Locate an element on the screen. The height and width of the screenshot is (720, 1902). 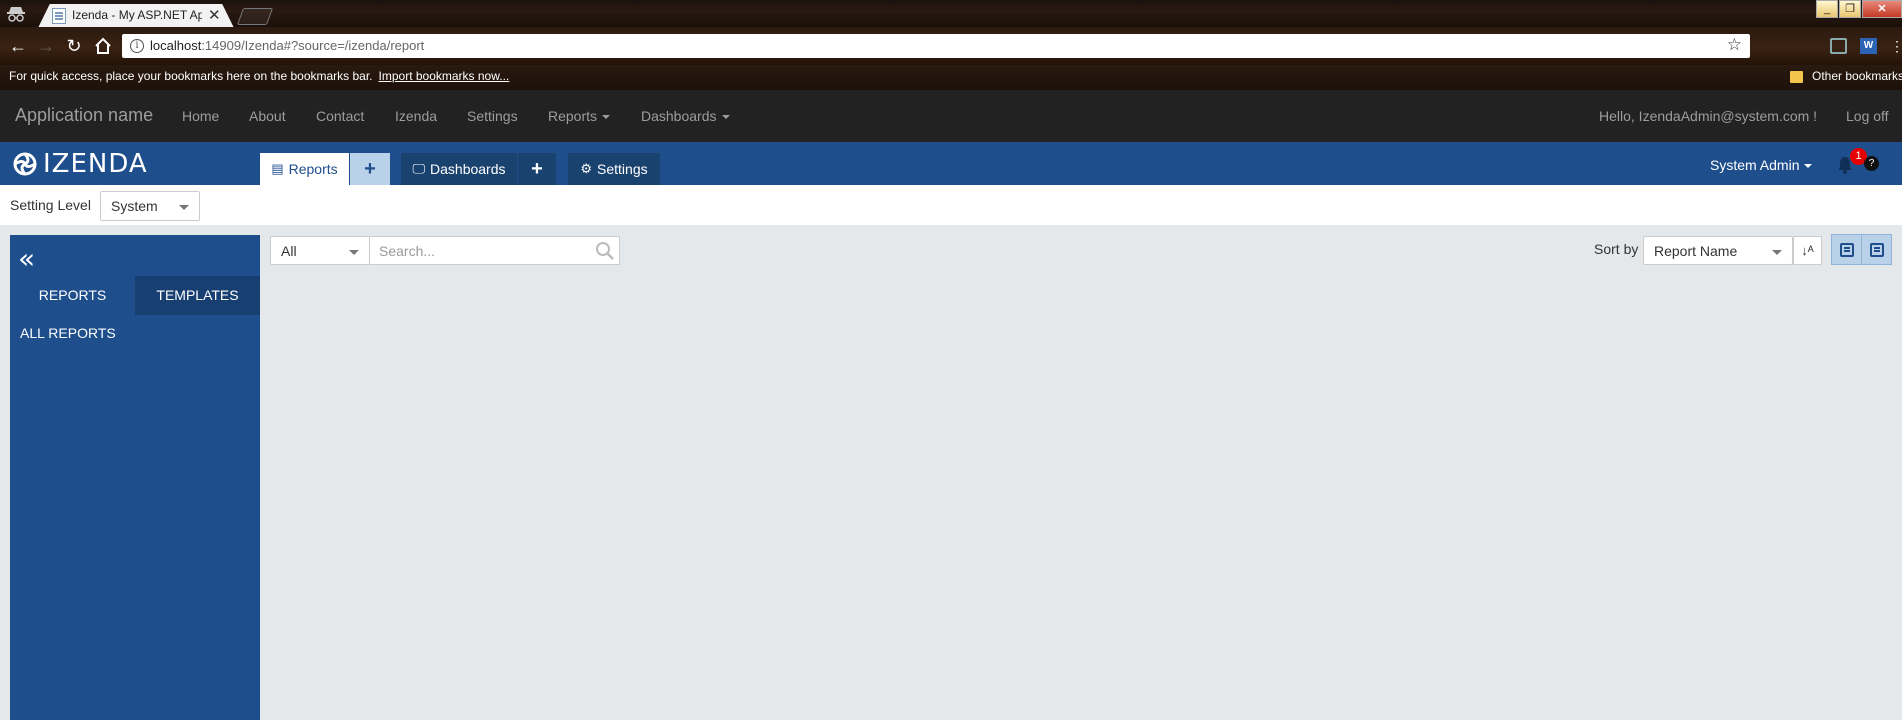
word-extension-icon: W is located at coordinates (1868, 46).